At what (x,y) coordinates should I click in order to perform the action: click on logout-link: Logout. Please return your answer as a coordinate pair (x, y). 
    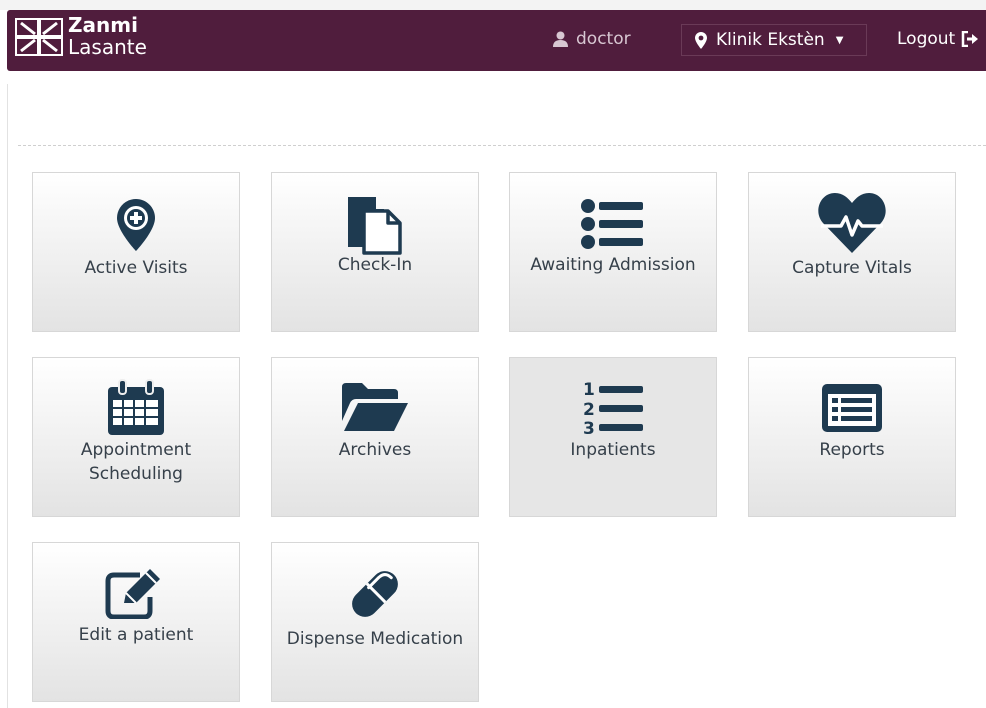
    Looking at the image, I should click on (938, 39).